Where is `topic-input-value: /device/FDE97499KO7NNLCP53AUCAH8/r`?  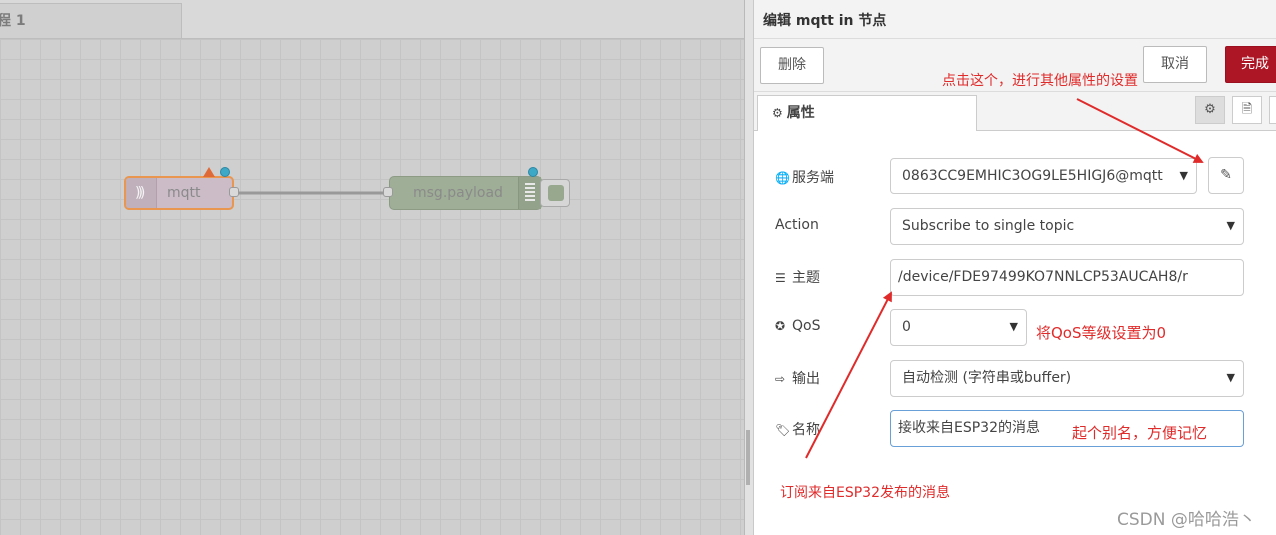
topic-input-value: /device/FDE97499KO7NNLCP53AUCAH8/r is located at coordinates (1043, 277).